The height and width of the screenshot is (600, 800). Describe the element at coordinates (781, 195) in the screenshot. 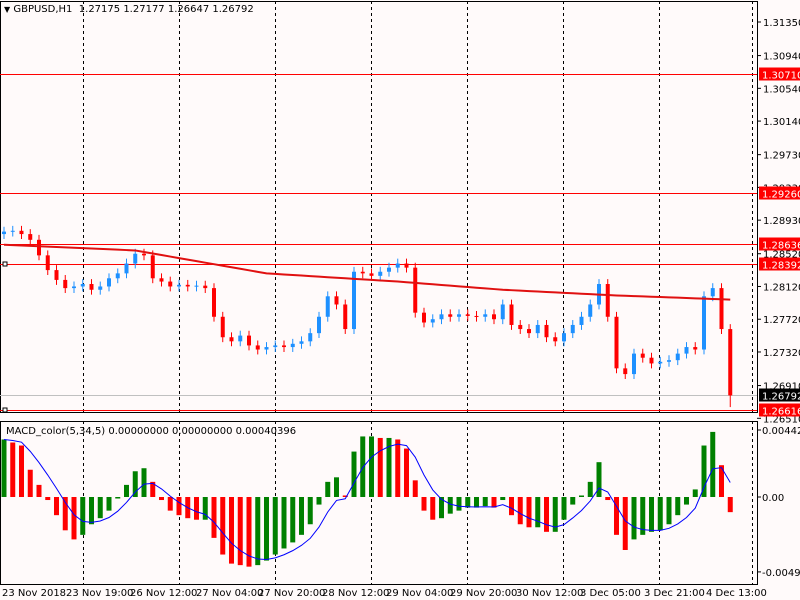

I see `price-level-label: 1.29260` at that location.